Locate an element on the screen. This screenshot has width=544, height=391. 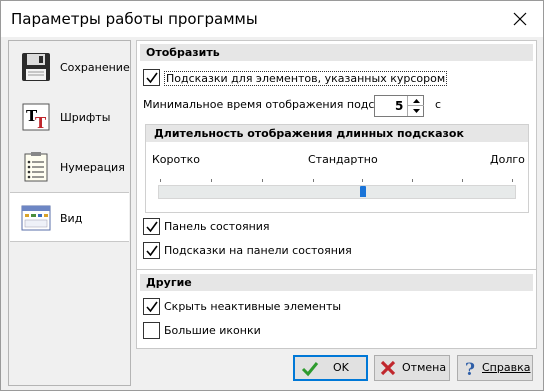
slider-label-long: Долго is located at coordinates (507, 159).